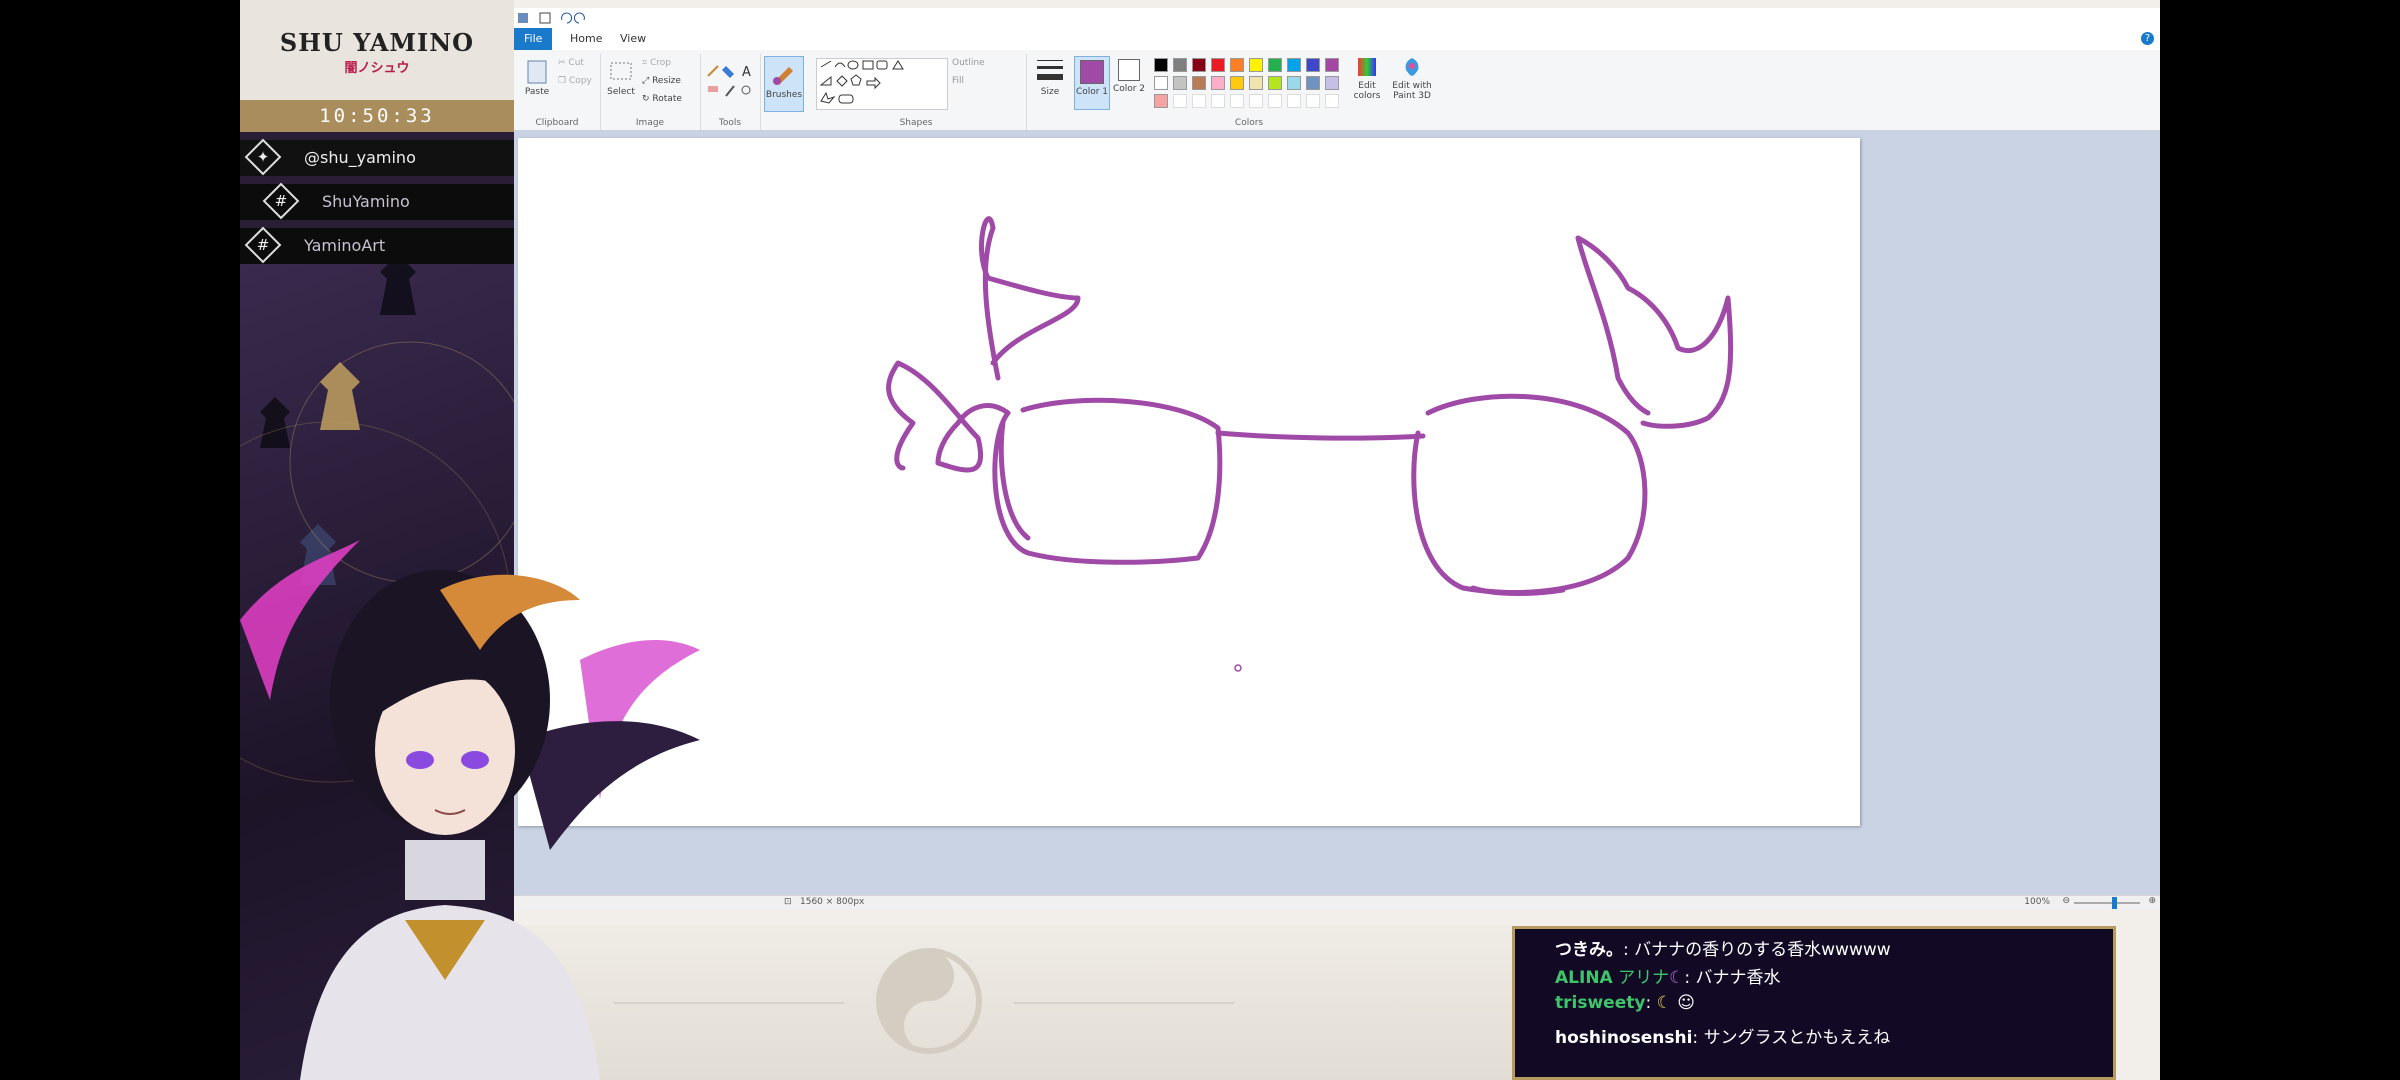 The width and height of the screenshot is (2400, 1080). I want to click on emote-icon: ☺, so click(1686, 1003).